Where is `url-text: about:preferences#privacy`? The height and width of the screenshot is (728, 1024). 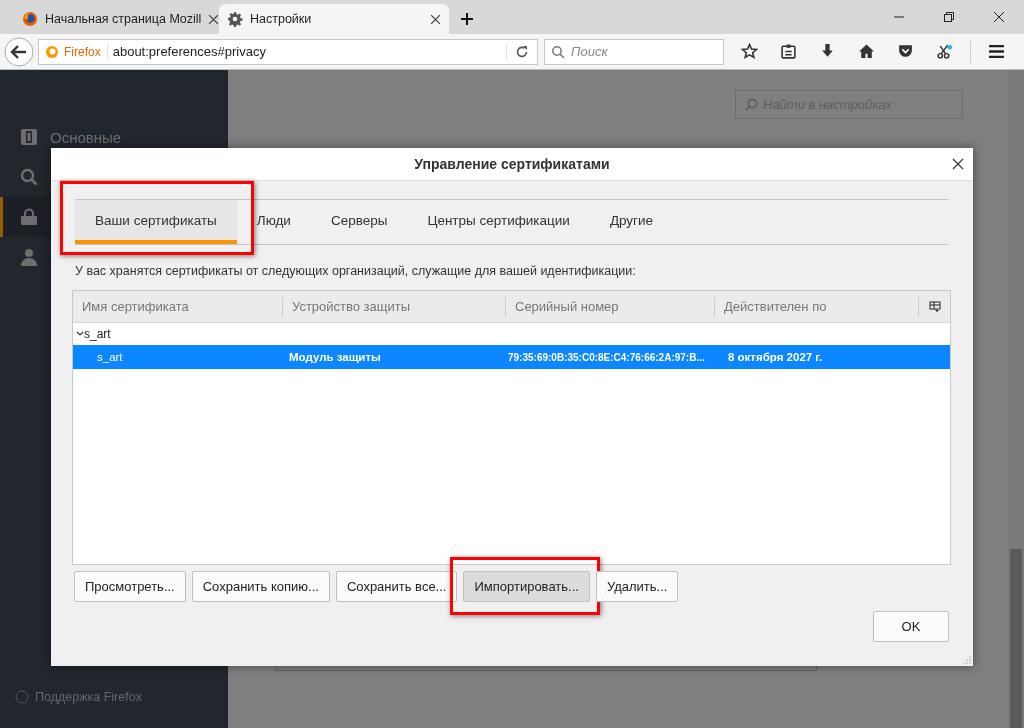
url-text: about:preferences#privacy is located at coordinates (189, 51).